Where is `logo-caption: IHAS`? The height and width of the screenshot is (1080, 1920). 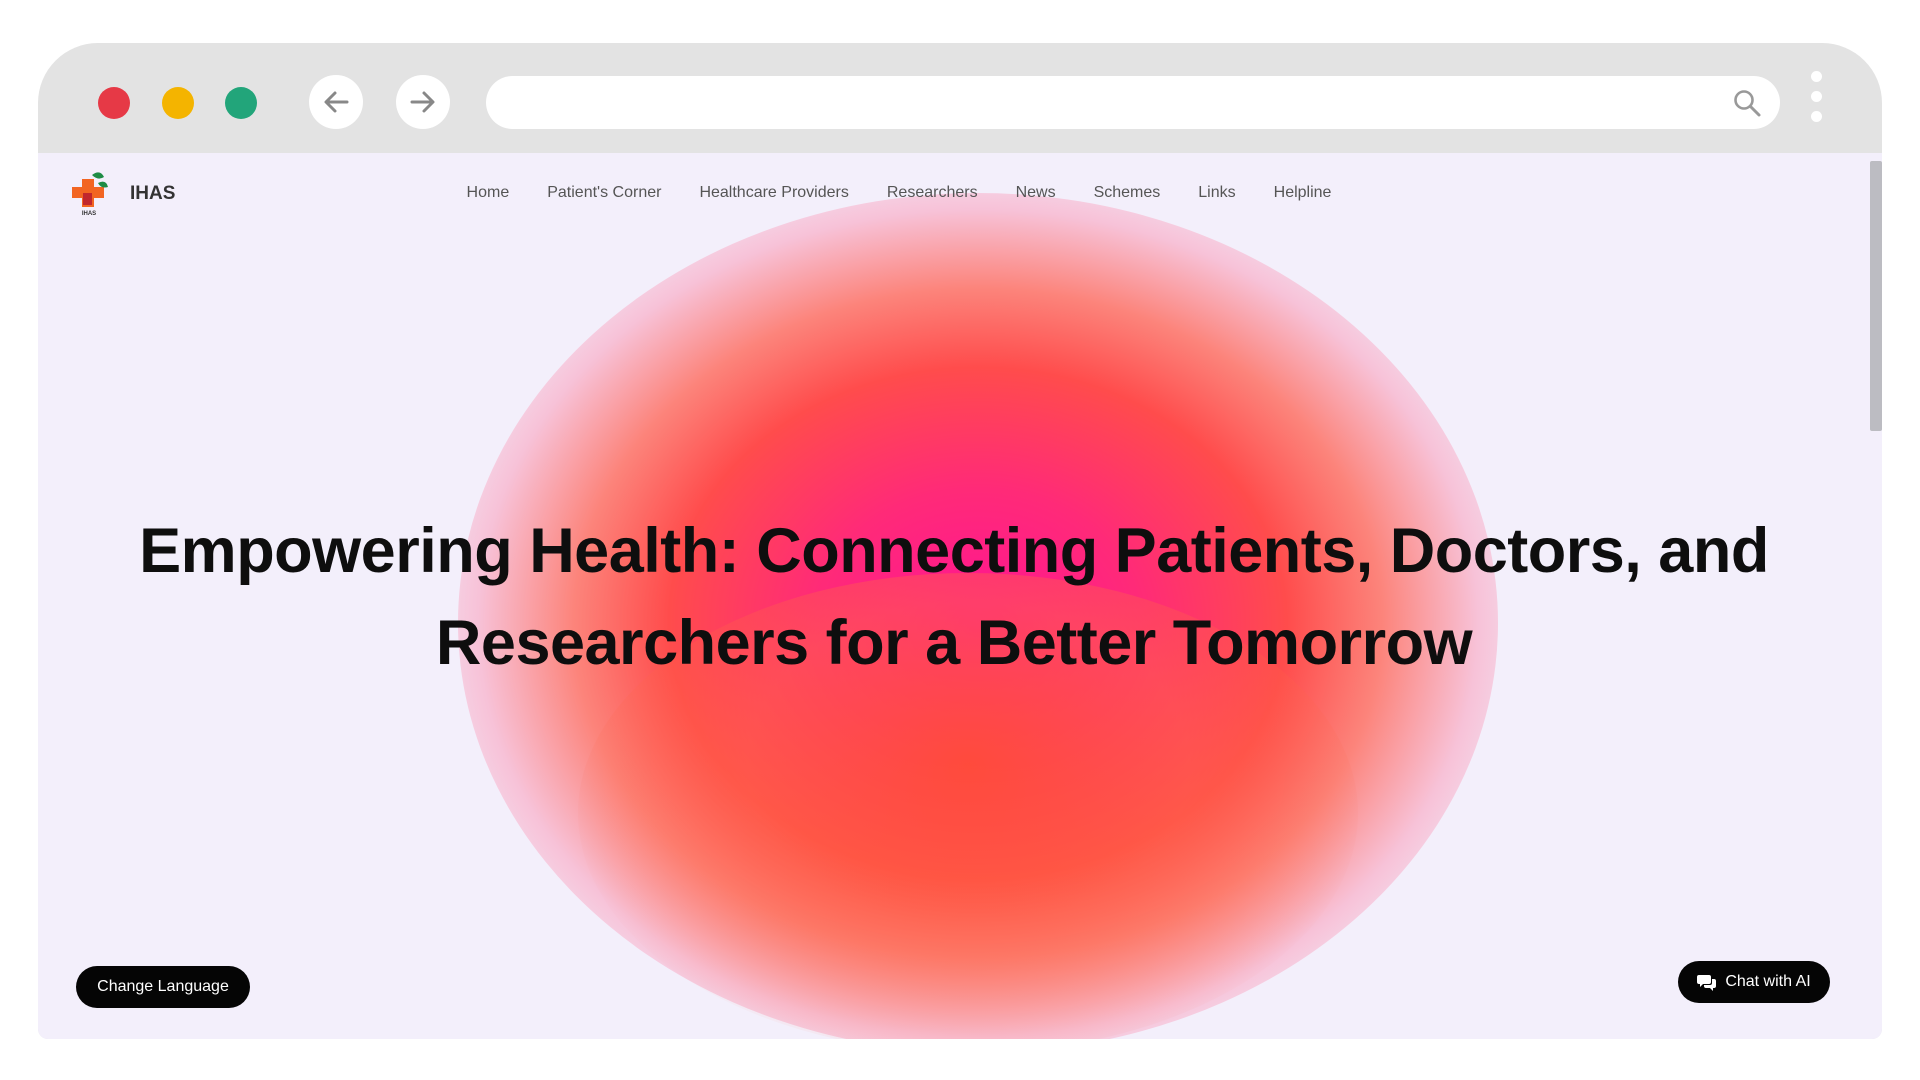
logo-caption: IHAS is located at coordinates (89, 214).